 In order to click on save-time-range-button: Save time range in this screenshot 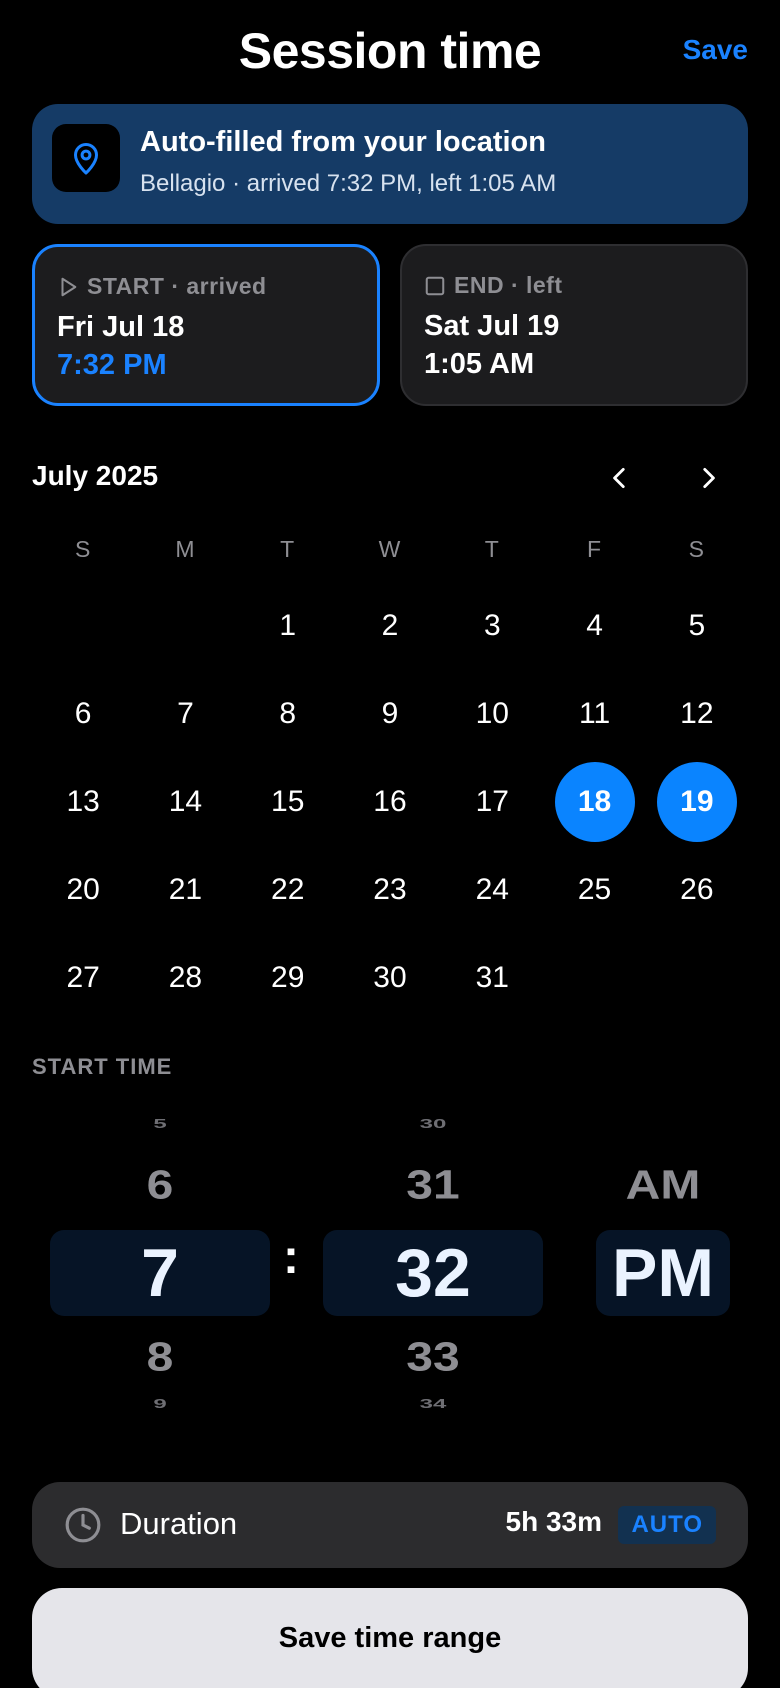, I will do `click(390, 1638)`.